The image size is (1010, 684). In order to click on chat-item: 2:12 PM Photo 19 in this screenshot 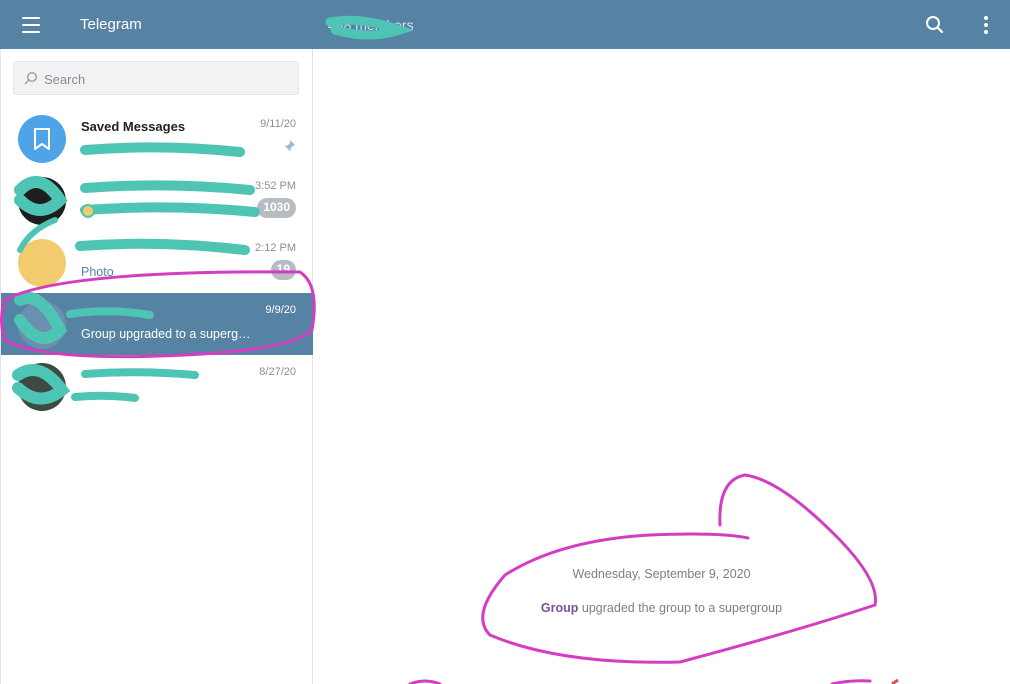, I will do `click(157, 262)`.